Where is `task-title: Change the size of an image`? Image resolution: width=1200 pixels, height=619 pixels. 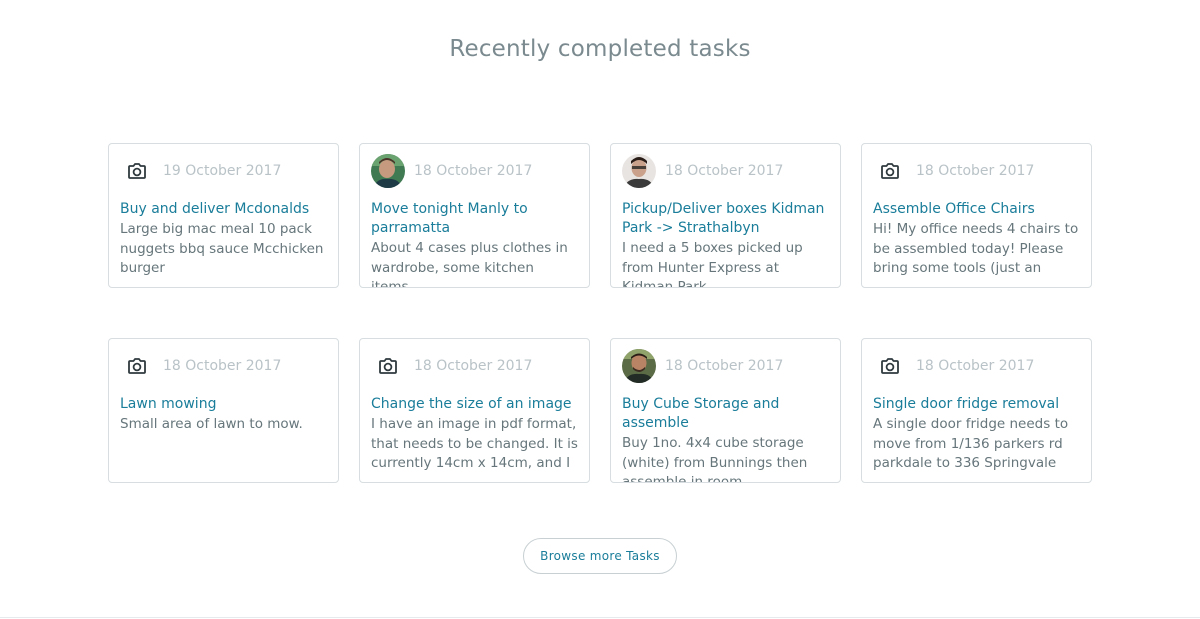 task-title: Change the size of an image is located at coordinates (474, 404).